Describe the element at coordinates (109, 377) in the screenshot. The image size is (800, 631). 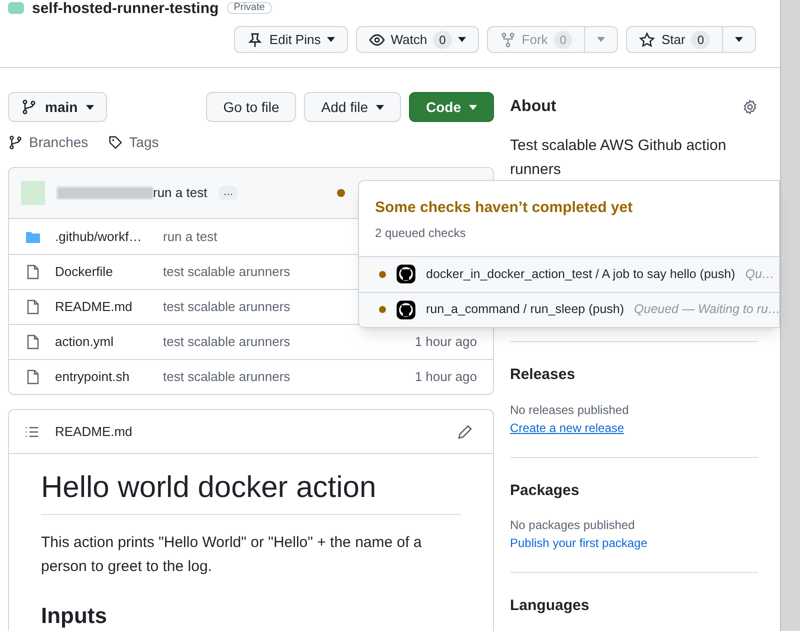
I see `file-name-link: entrypoint.sh` at that location.